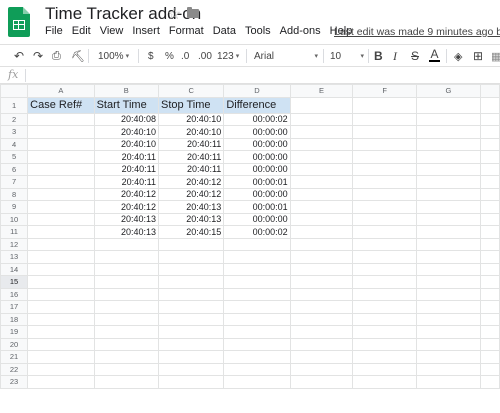 The image size is (500, 413). I want to click on menu-insert: Insert, so click(146, 33).